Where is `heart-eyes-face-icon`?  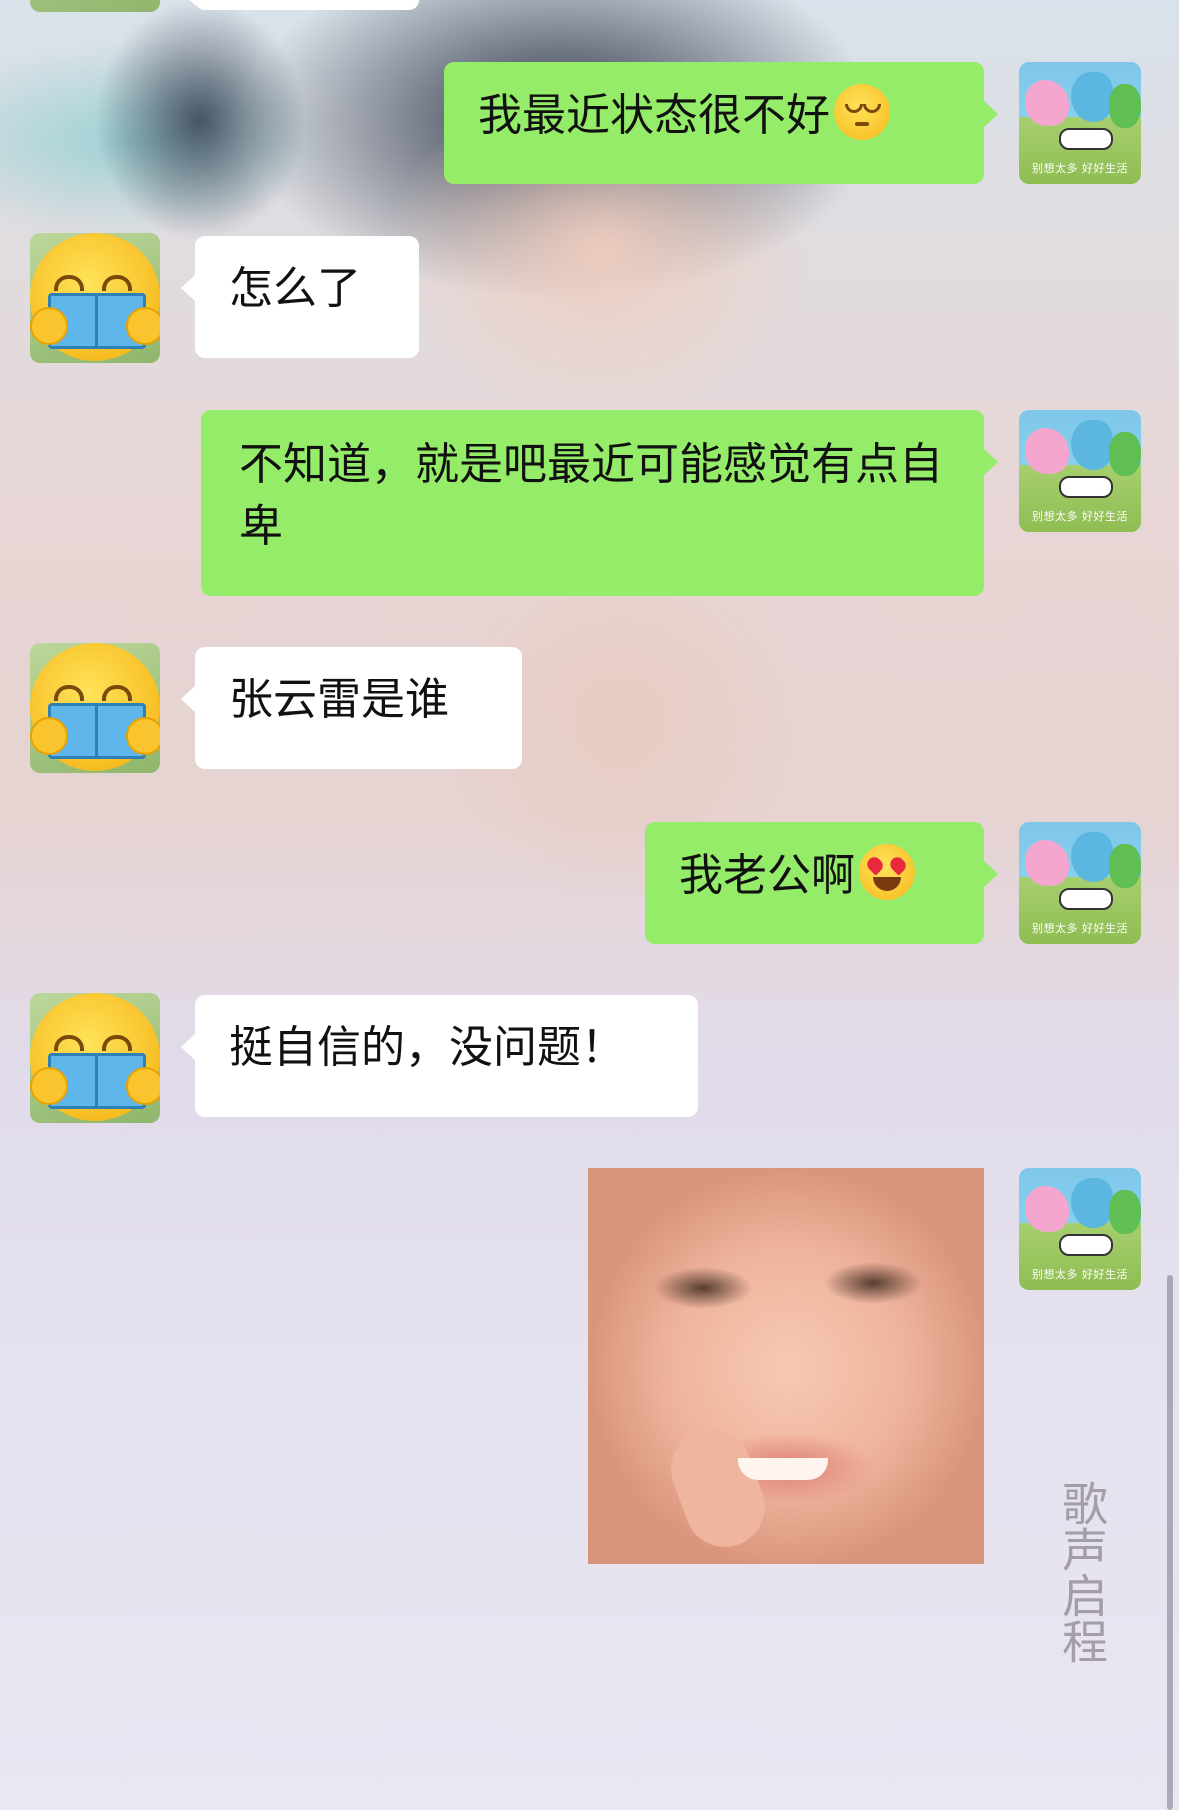
heart-eyes-face-icon is located at coordinates (887, 872).